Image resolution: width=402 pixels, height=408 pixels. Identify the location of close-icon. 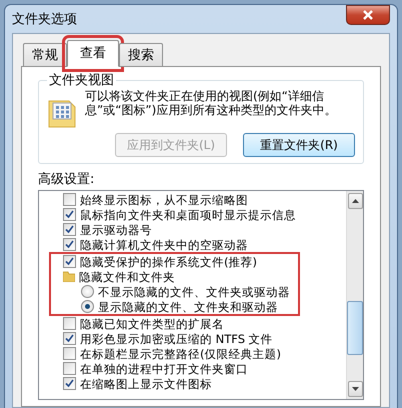
(368, 15).